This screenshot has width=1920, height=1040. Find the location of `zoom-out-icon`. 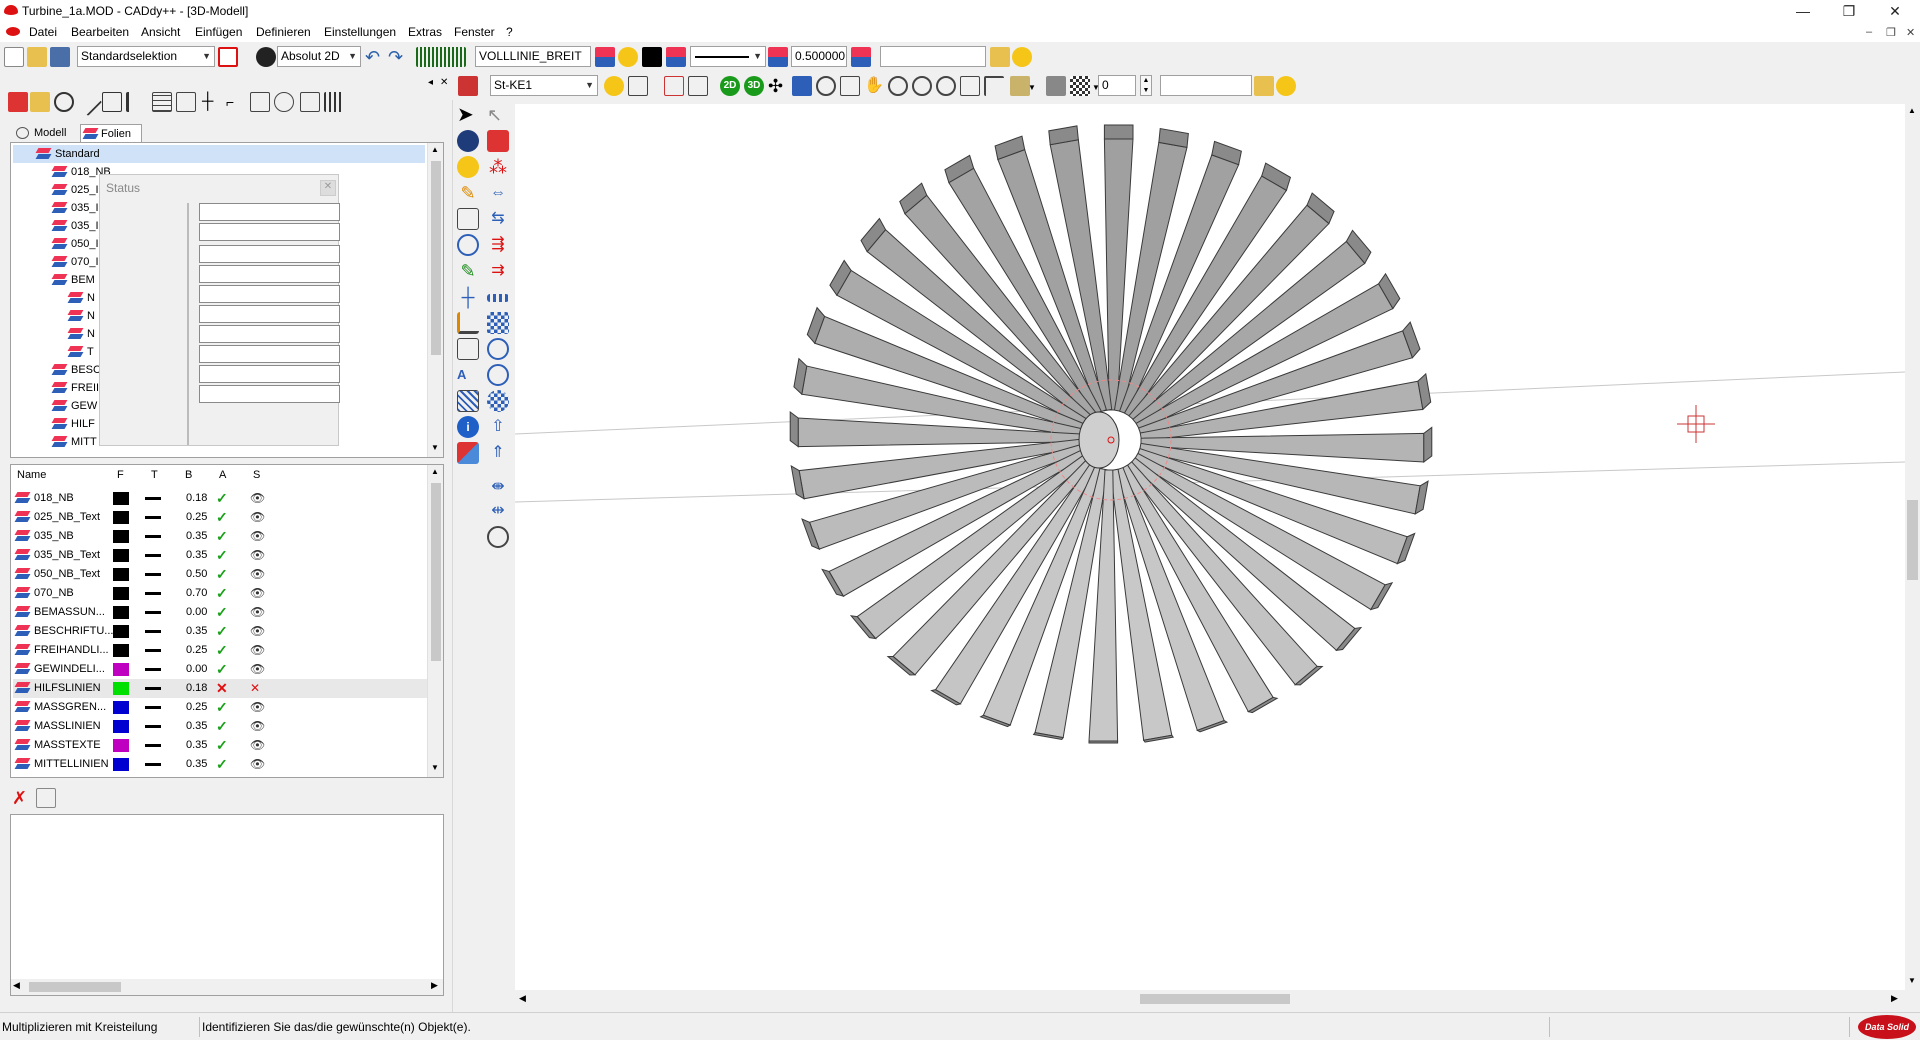

zoom-out-icon is located at coordinates (922, 86).